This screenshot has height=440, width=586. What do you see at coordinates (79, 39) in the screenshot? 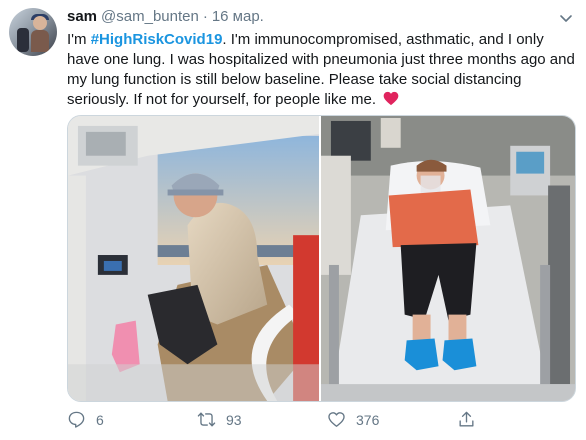
I see `tweet-text-intro: I'm` at bounding box center [79, 39].